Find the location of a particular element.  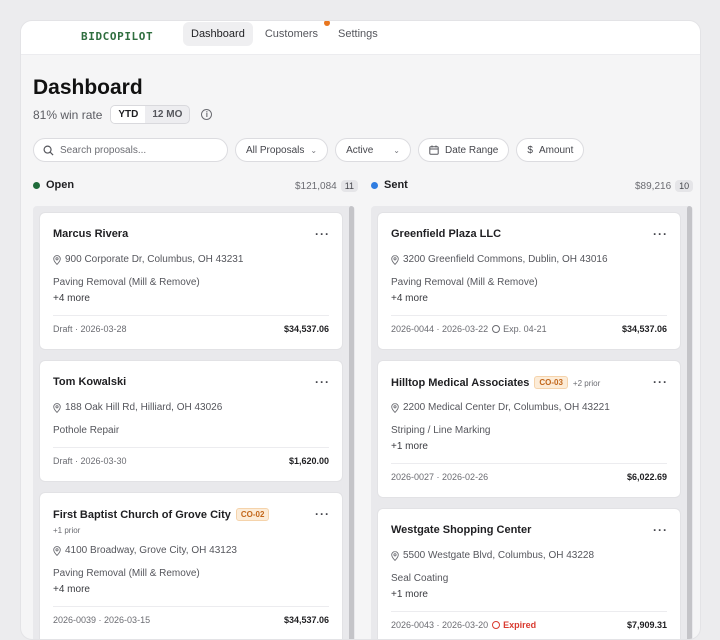

customer-name: Marcus Rivera is located at coordinates (91, 234).